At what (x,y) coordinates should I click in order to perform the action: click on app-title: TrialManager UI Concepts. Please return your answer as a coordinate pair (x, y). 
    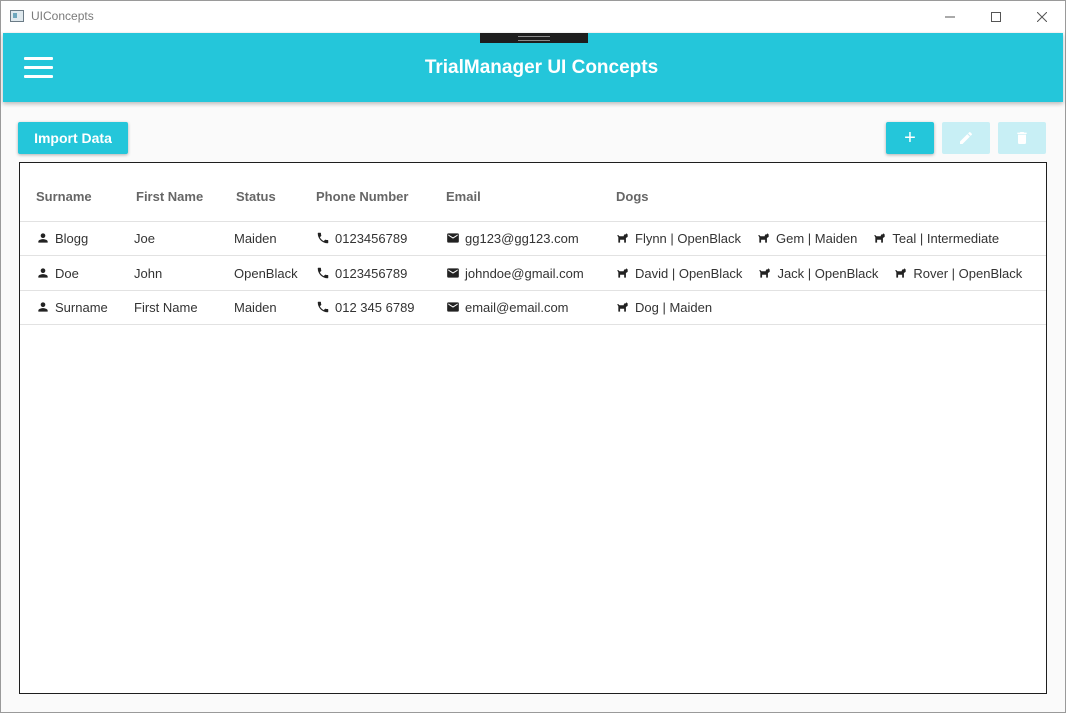
    Looking at the image, I should click on (541, 67).